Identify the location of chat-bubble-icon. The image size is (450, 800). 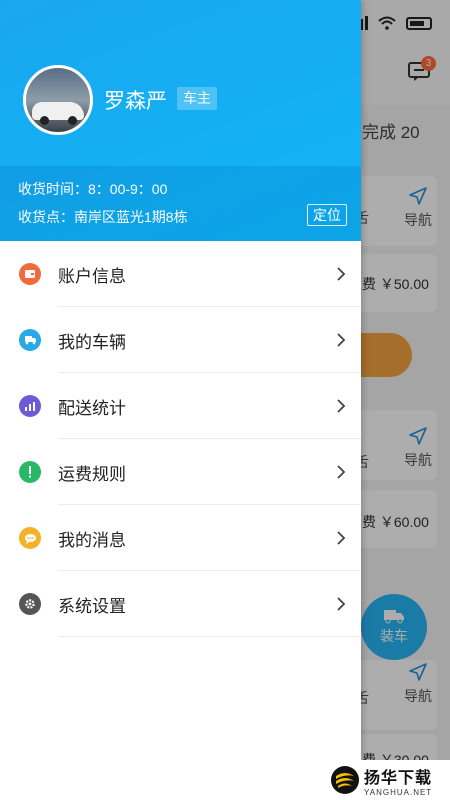
(30, 538).